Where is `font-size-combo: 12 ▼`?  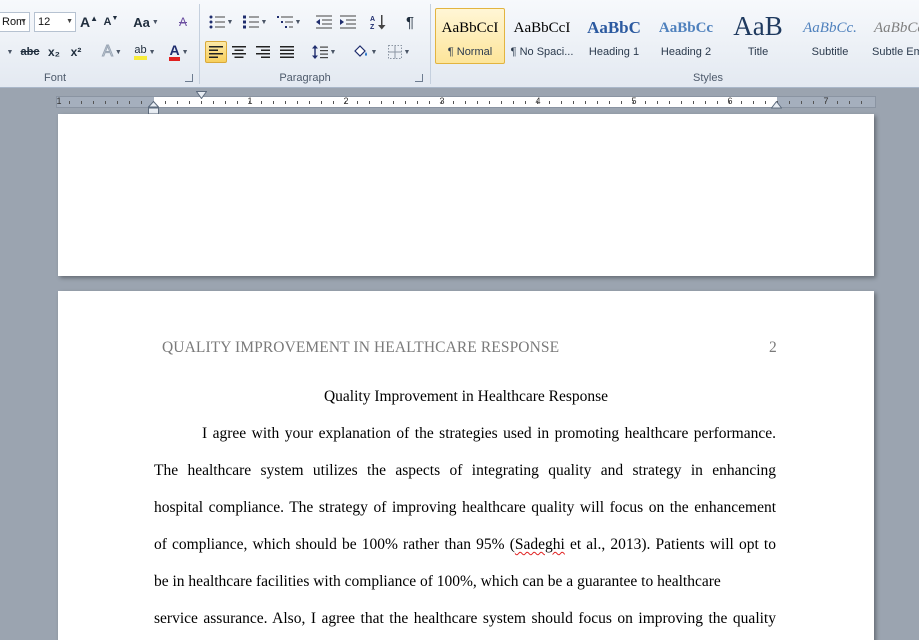
font-size-combo: 12 ▼ is located at coordinates (55, 22).